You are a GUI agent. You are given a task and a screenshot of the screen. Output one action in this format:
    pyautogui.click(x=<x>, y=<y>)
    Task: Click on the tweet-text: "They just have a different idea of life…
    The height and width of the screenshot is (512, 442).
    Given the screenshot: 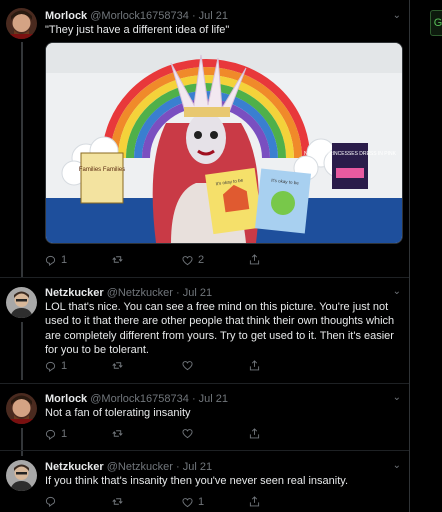 What is the action you would take?
    pyautogui.click(x=137, y=30)
    